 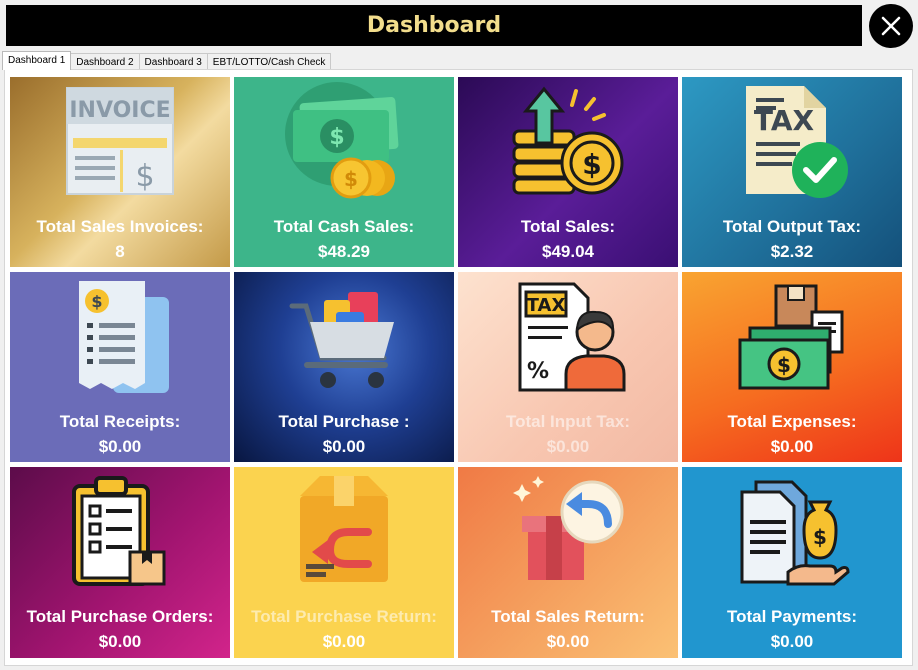 I want to click on card-total-purchase: Total Purchase : $0.00, so click(x=344, y=367).